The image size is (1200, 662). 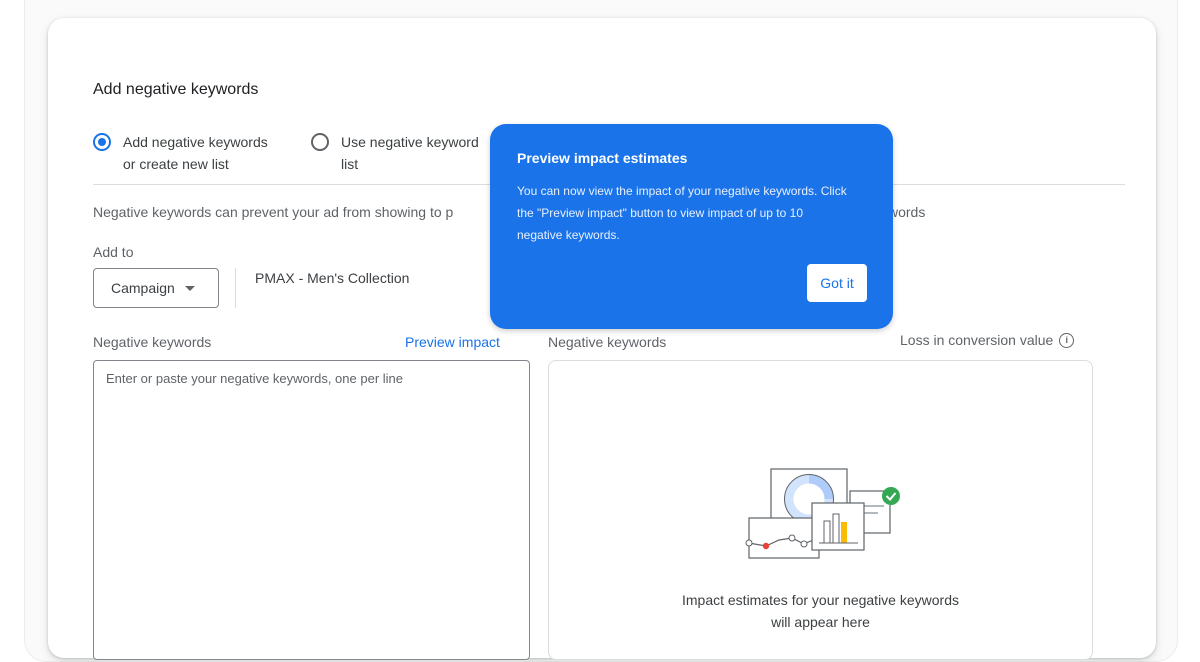 I want to click on campaign-name: PMAX - Men's Collection, so click(x=332, y=278).